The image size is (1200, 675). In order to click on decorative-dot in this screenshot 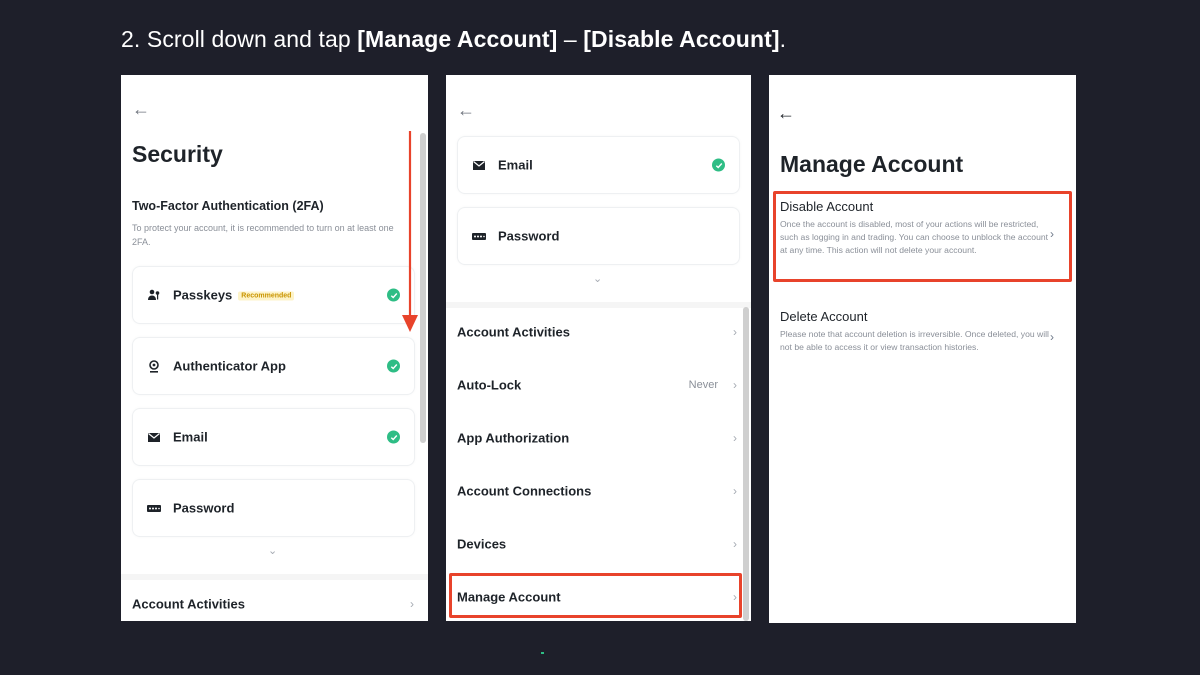, I will do `click(542, 653)`.